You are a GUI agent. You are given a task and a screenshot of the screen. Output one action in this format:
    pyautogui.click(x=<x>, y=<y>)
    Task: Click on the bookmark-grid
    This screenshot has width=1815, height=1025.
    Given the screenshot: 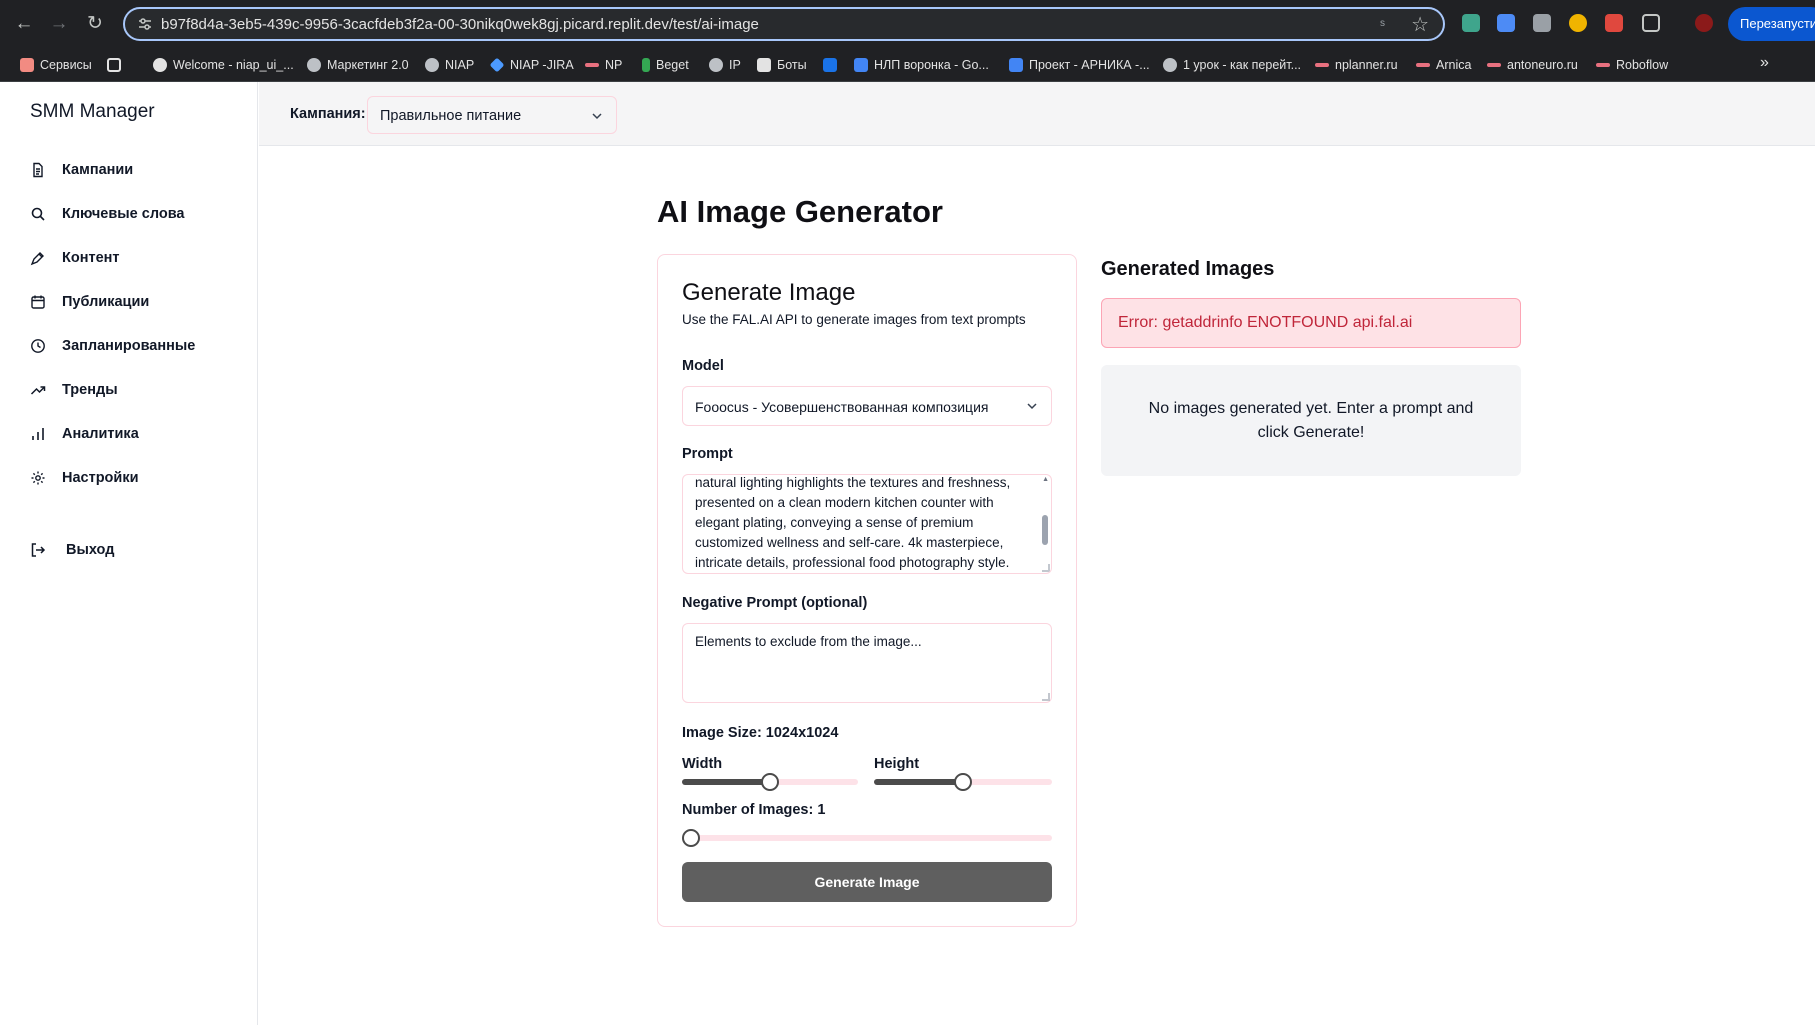 What is the action you would take?
    pyautogui.click(x=114, y=65)
    